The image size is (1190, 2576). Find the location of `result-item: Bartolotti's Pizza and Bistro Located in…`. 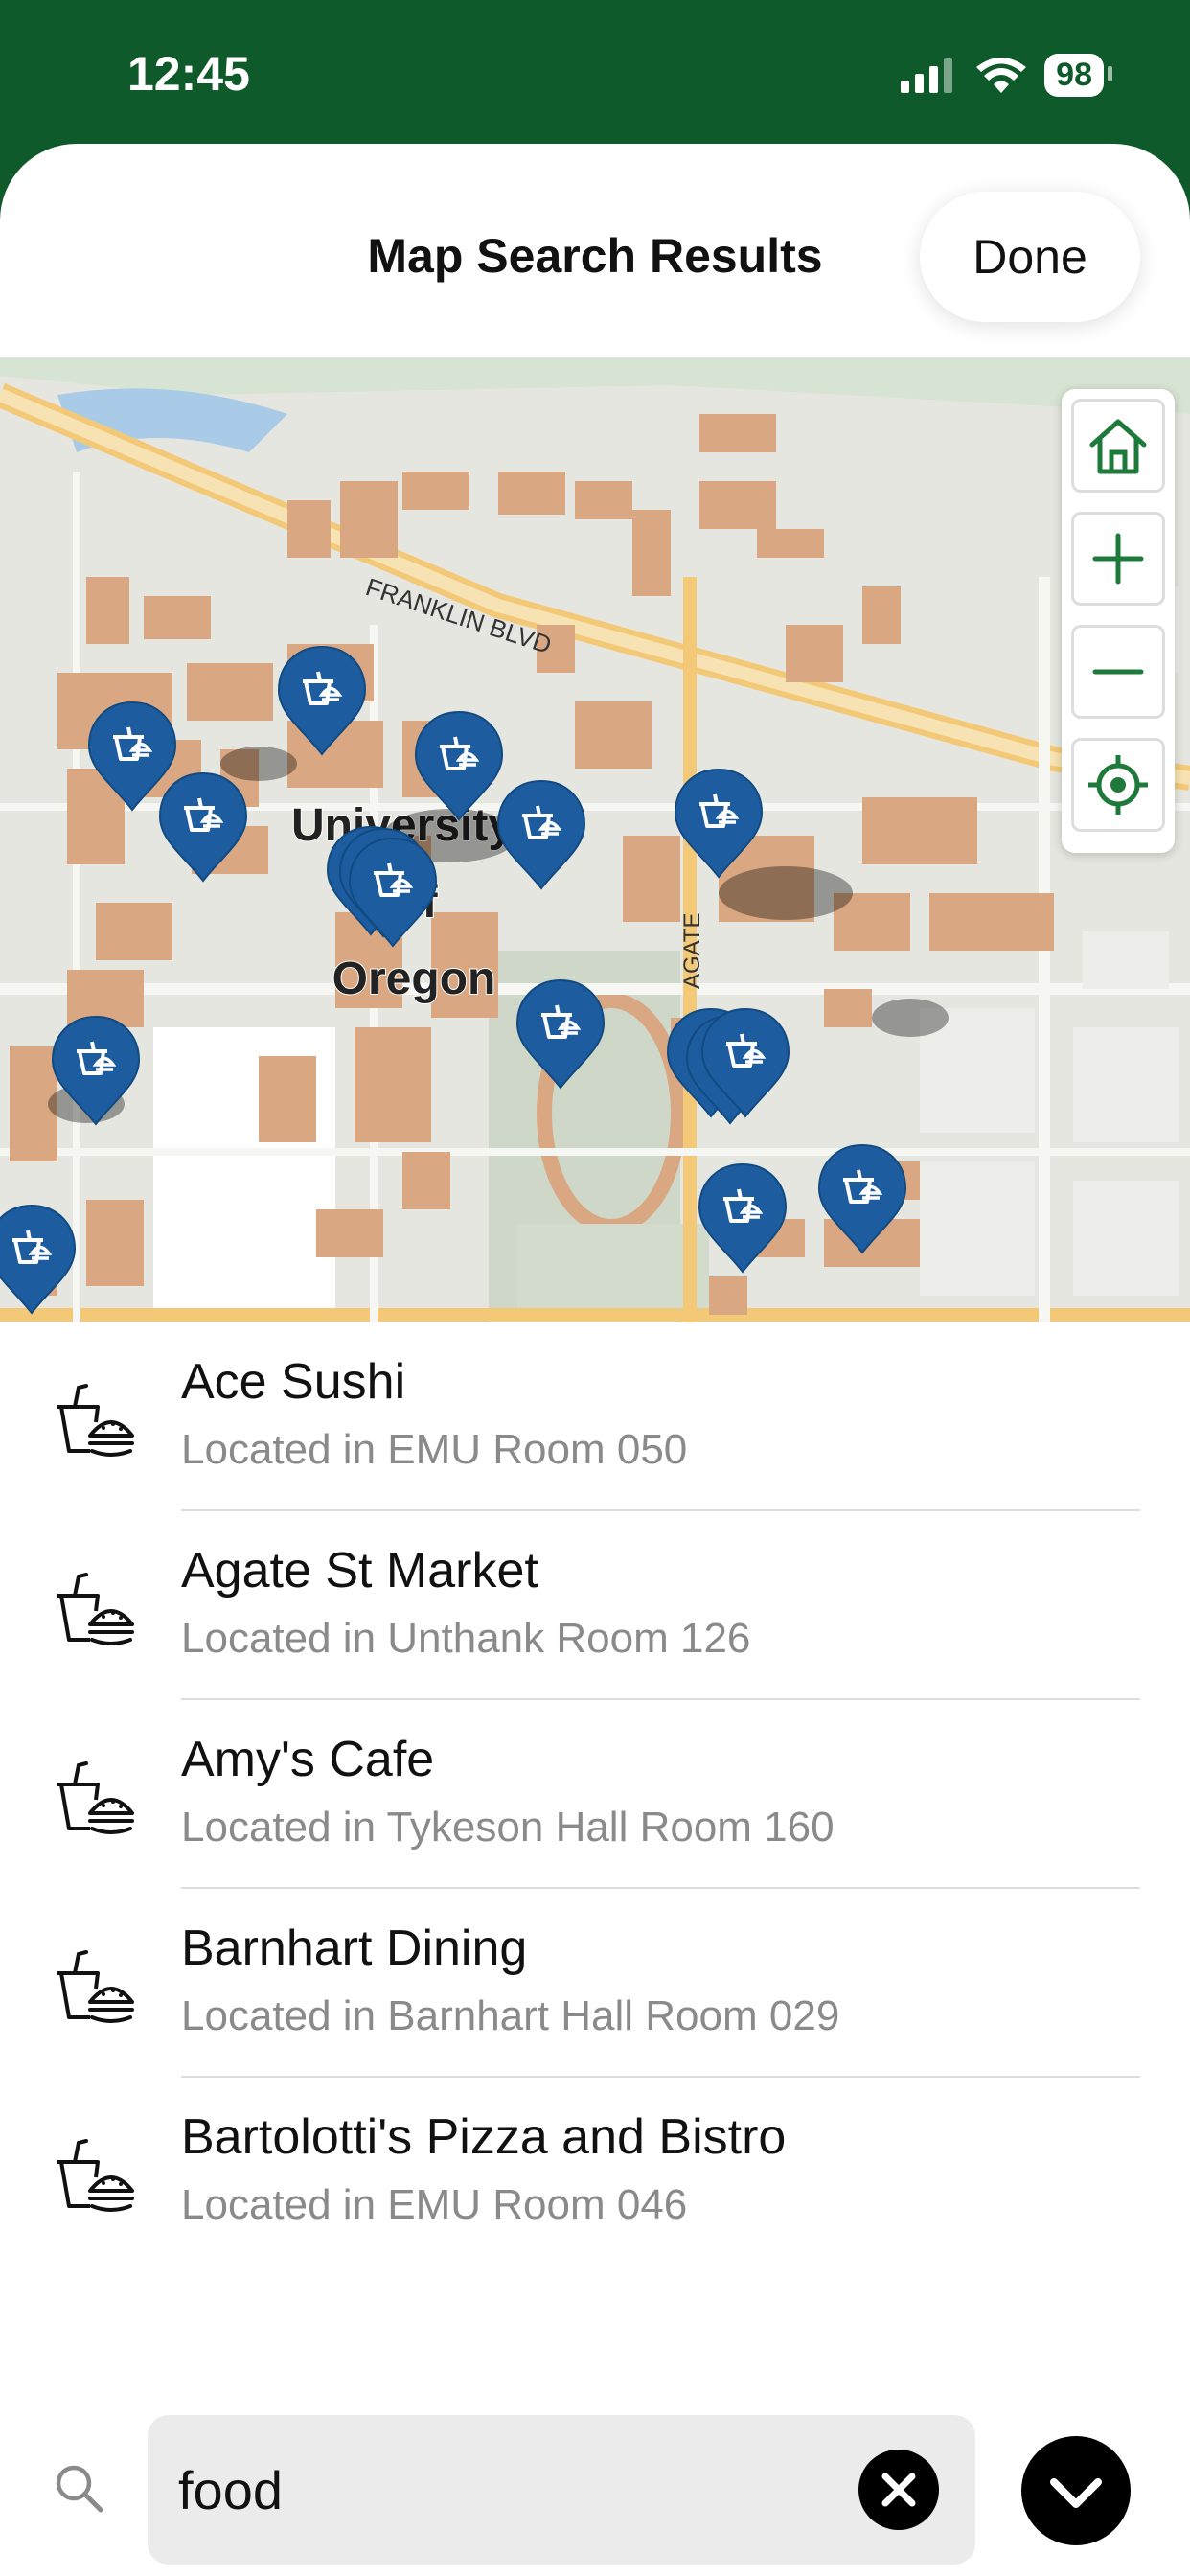

result-item: Bartolotti's Pizza and Bistro Located in… is located at coordinates (595, 2172).